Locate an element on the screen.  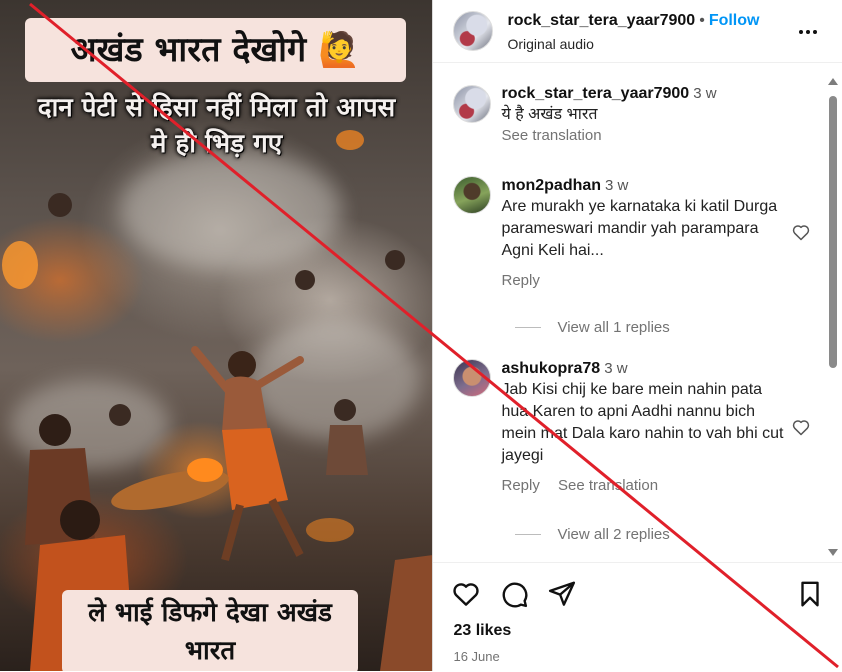
comment-username: mon2padhan is located at coordinates (551, 185).